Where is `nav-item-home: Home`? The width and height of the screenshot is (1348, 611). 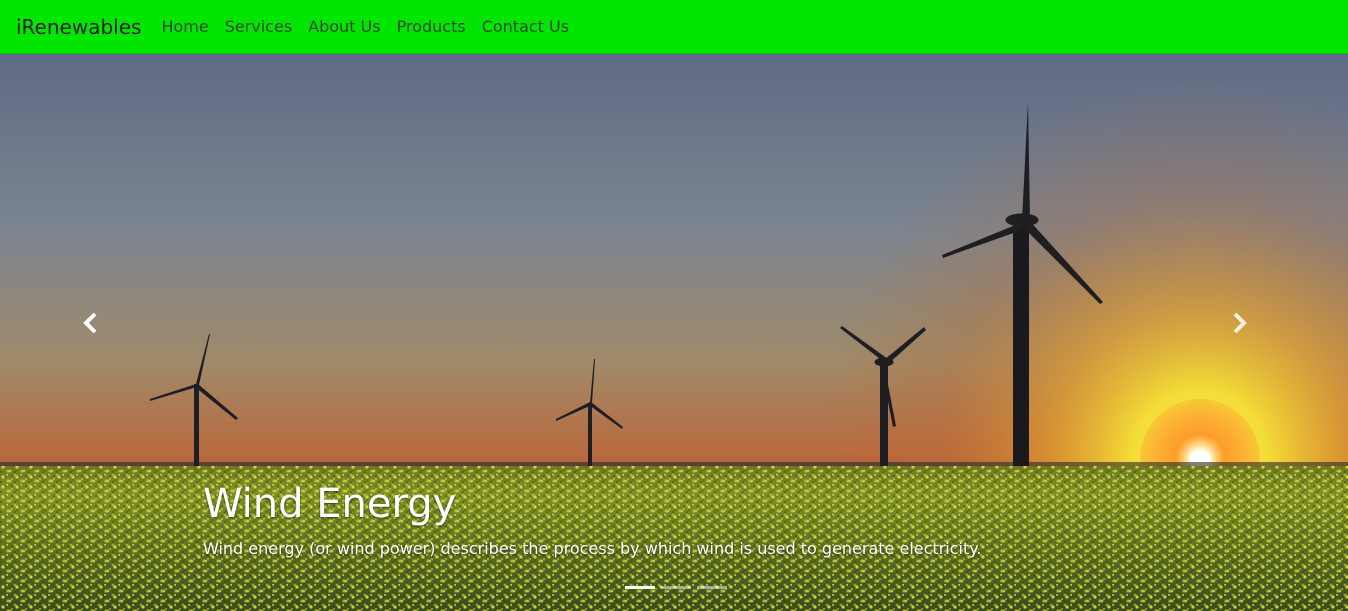 nav-item-home: Home is located at coordinates (184, 27).